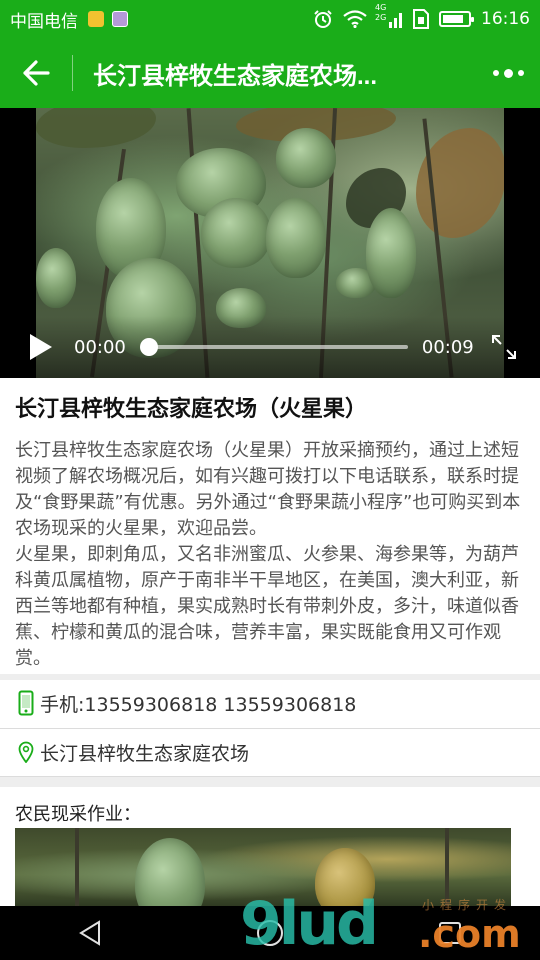  I want to click on status-icons: 4G 2G 16:16, so click(421, 16).